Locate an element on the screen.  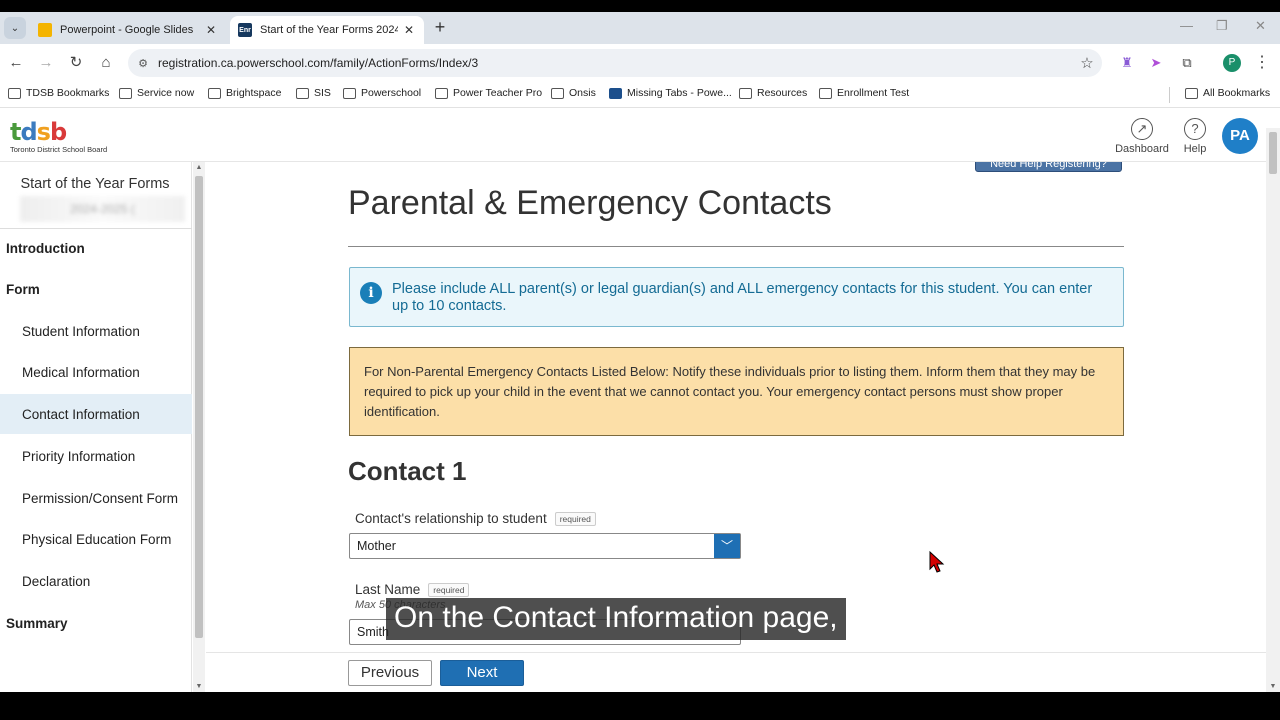
profile-avatar: P is located at coordinates (1232, 63).